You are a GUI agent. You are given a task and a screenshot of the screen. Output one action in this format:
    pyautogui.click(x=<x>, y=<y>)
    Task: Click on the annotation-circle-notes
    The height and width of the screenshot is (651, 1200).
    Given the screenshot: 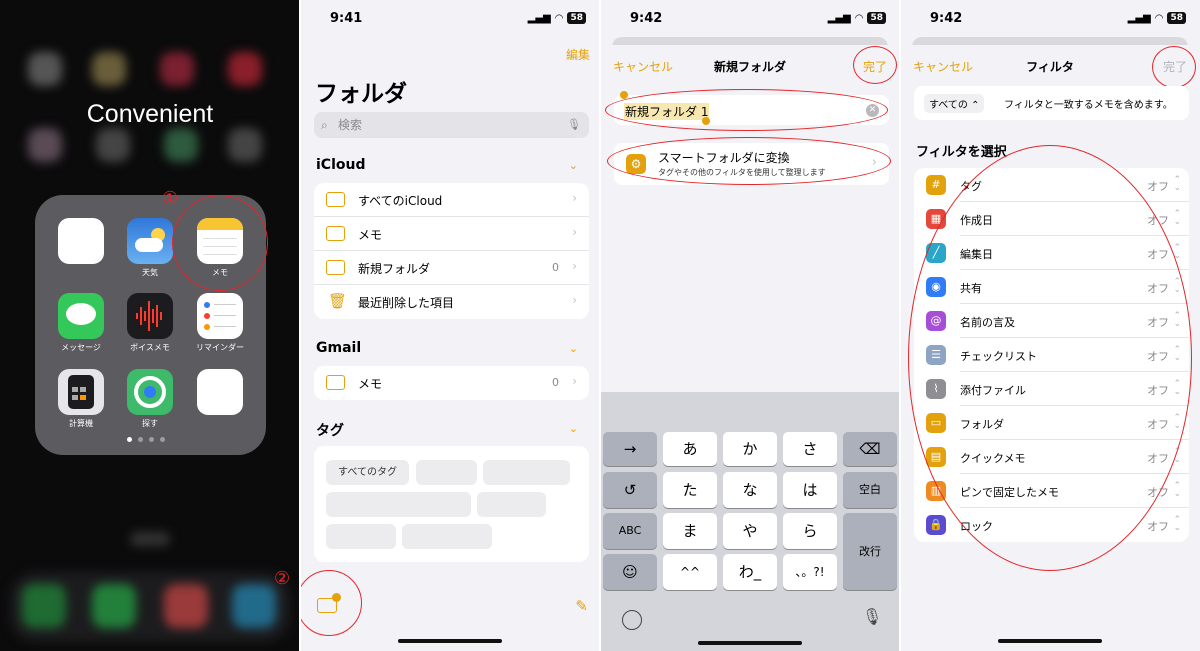 What is the action you would take?
    pyautogui.click(x=220, y=243)
    